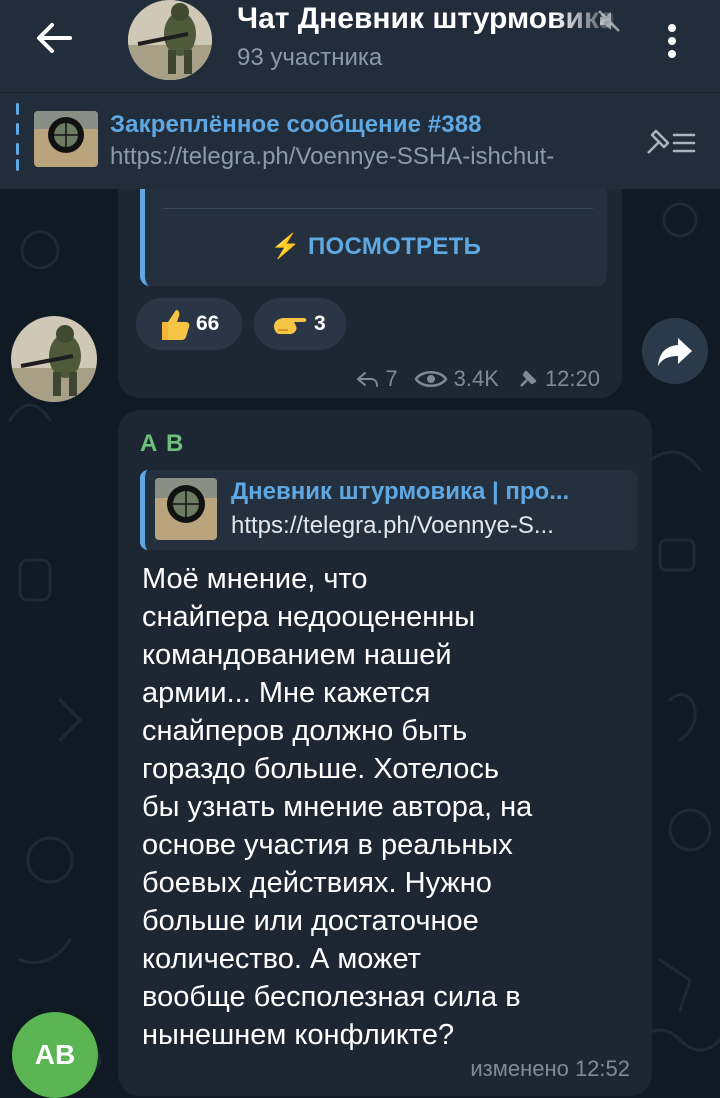  I want to click on members-count: 93 участника, so click(310, 57).